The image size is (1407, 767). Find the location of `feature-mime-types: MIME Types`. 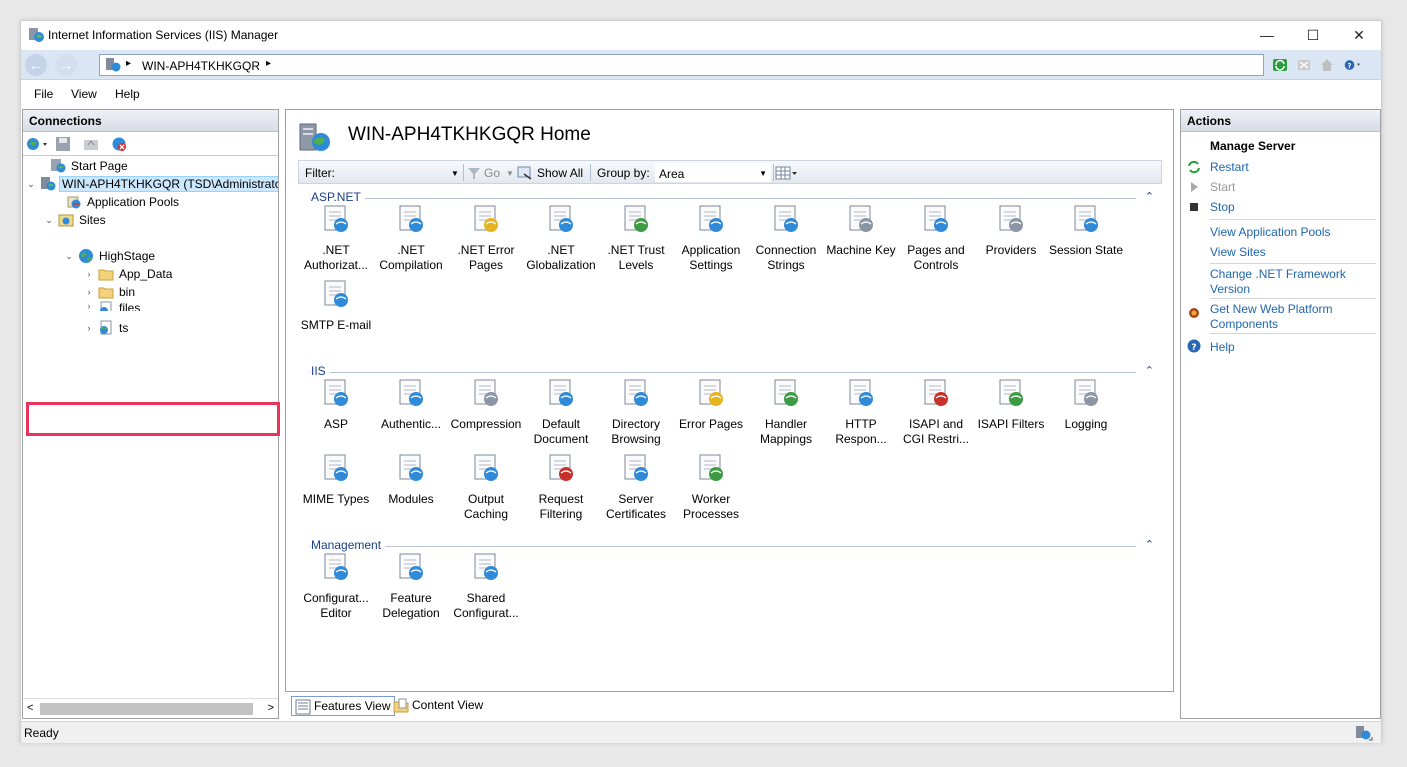

feature-mime-types: MIME Types is located at coordinates (336, 479).